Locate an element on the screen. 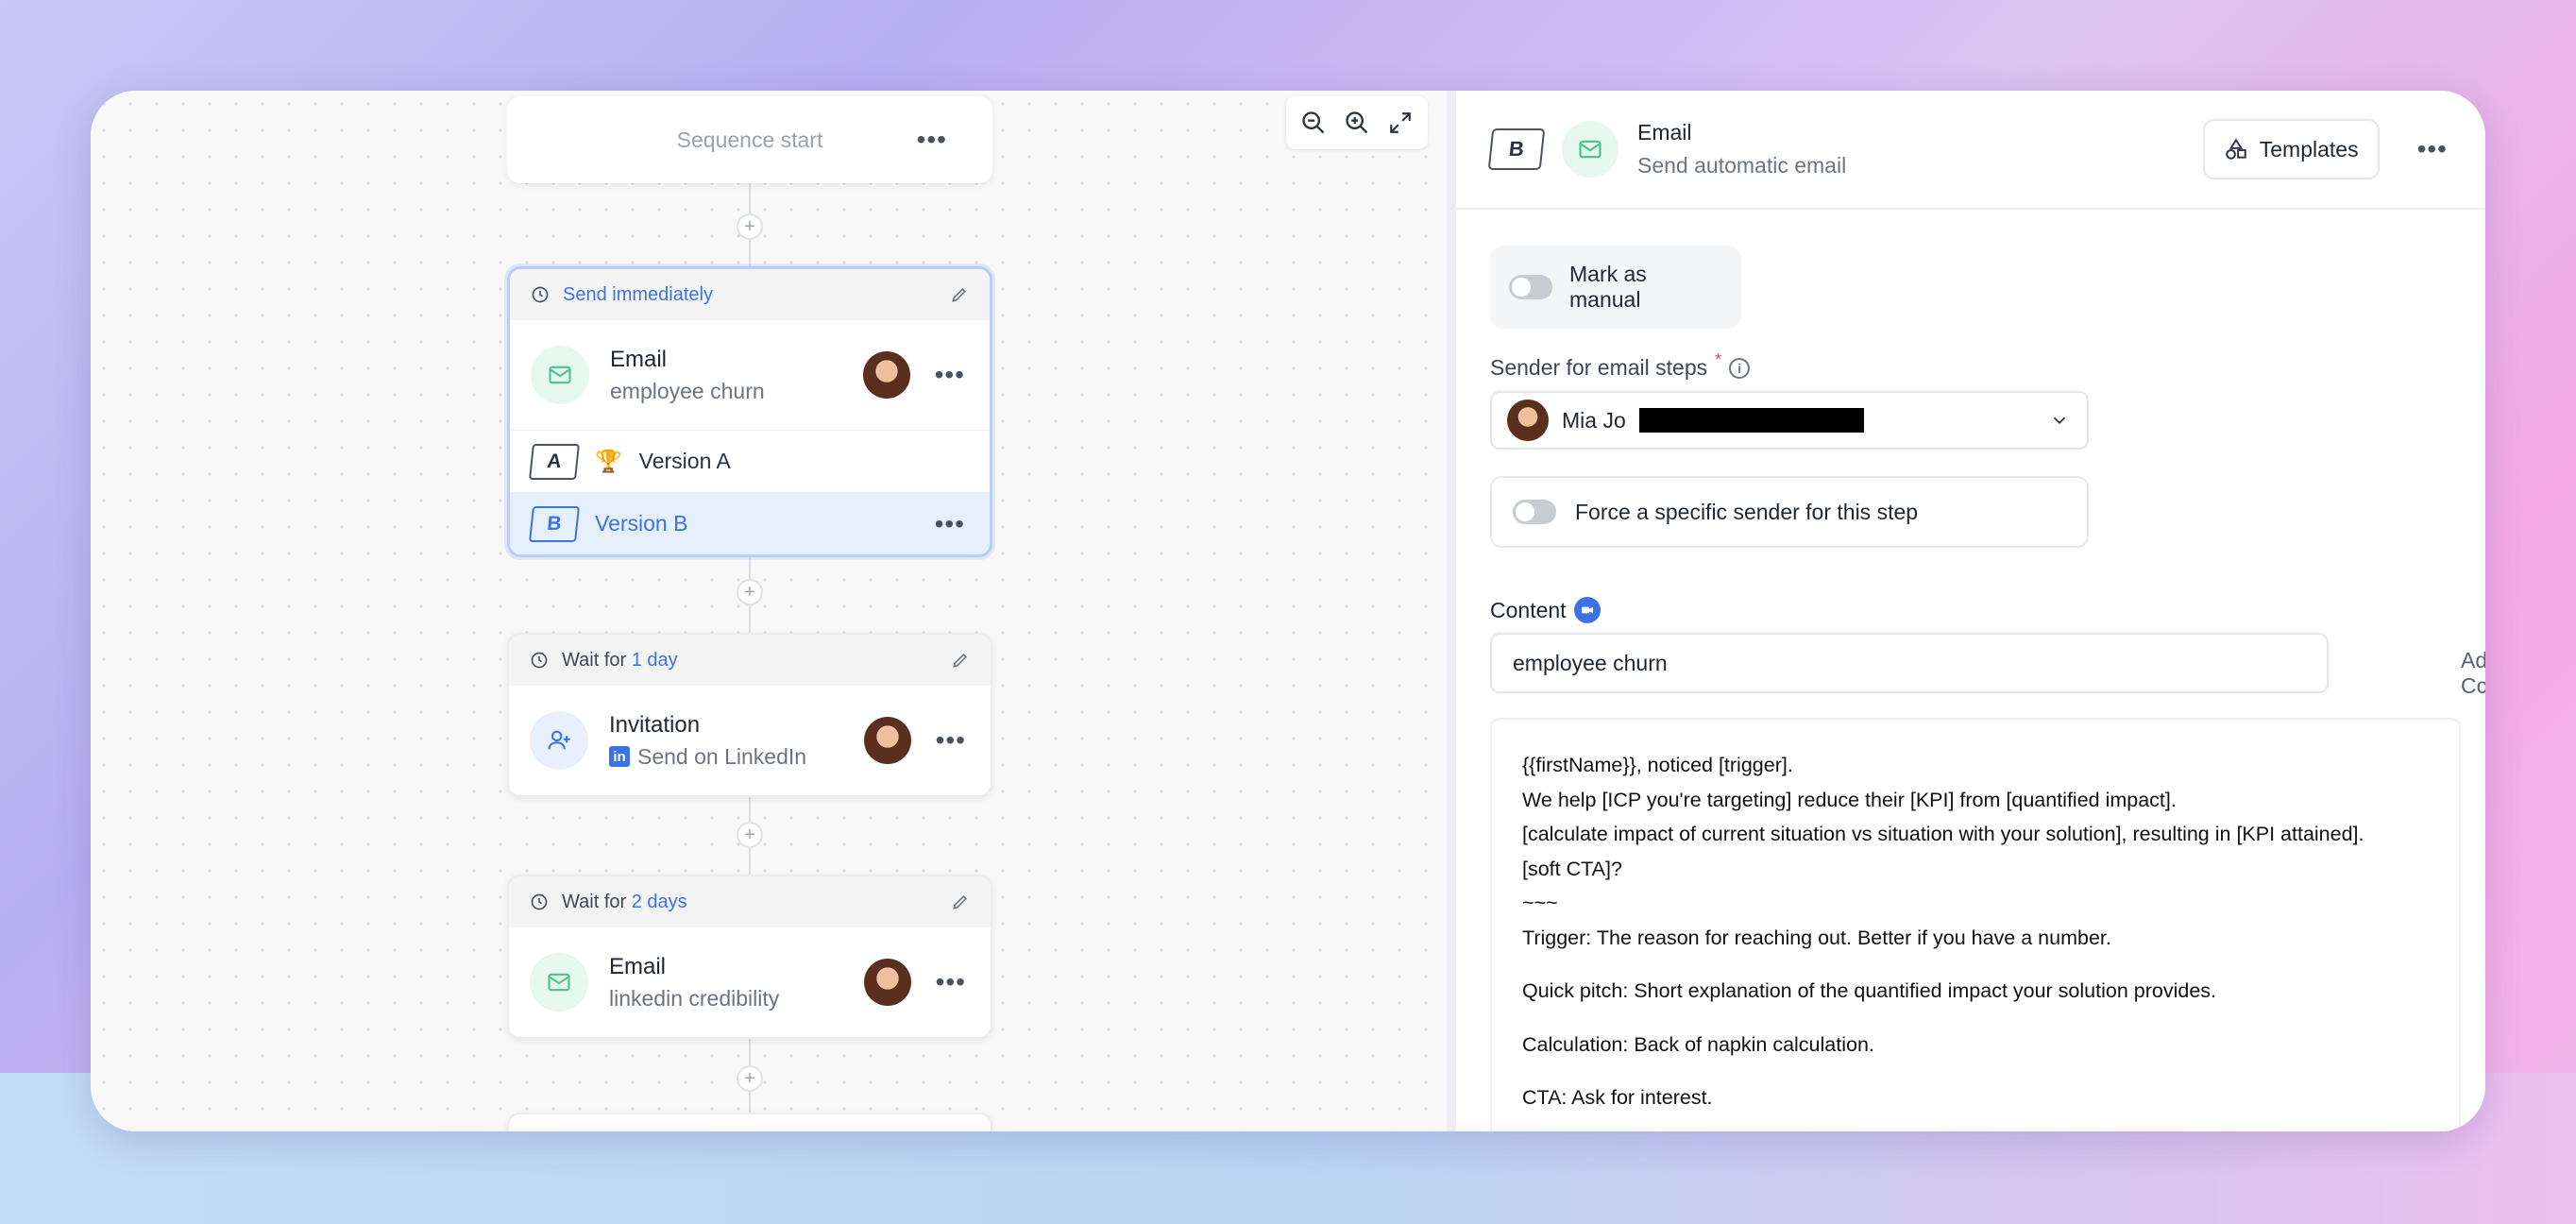 The image size is (2576, 1224). templates-label: Templates is located at coordinates (2309, 149).